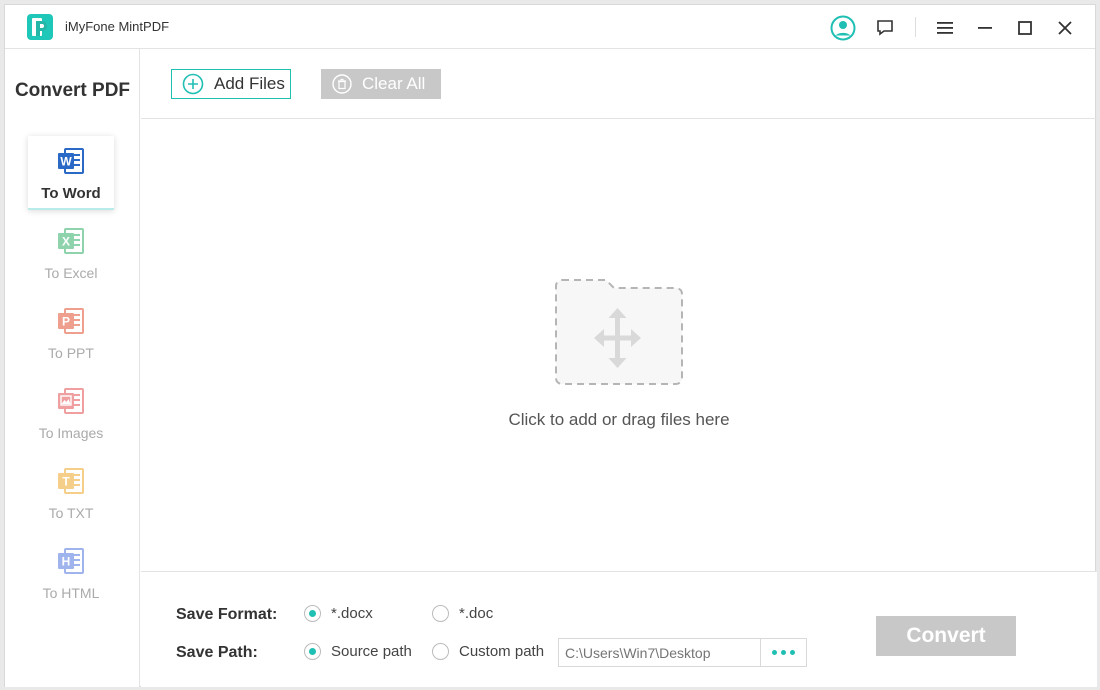 The height and width of the screenshot is (690, 1100). Describe the element at coordinates (1025, 28) in the screenshot. I see `maximize-icon` at that location.